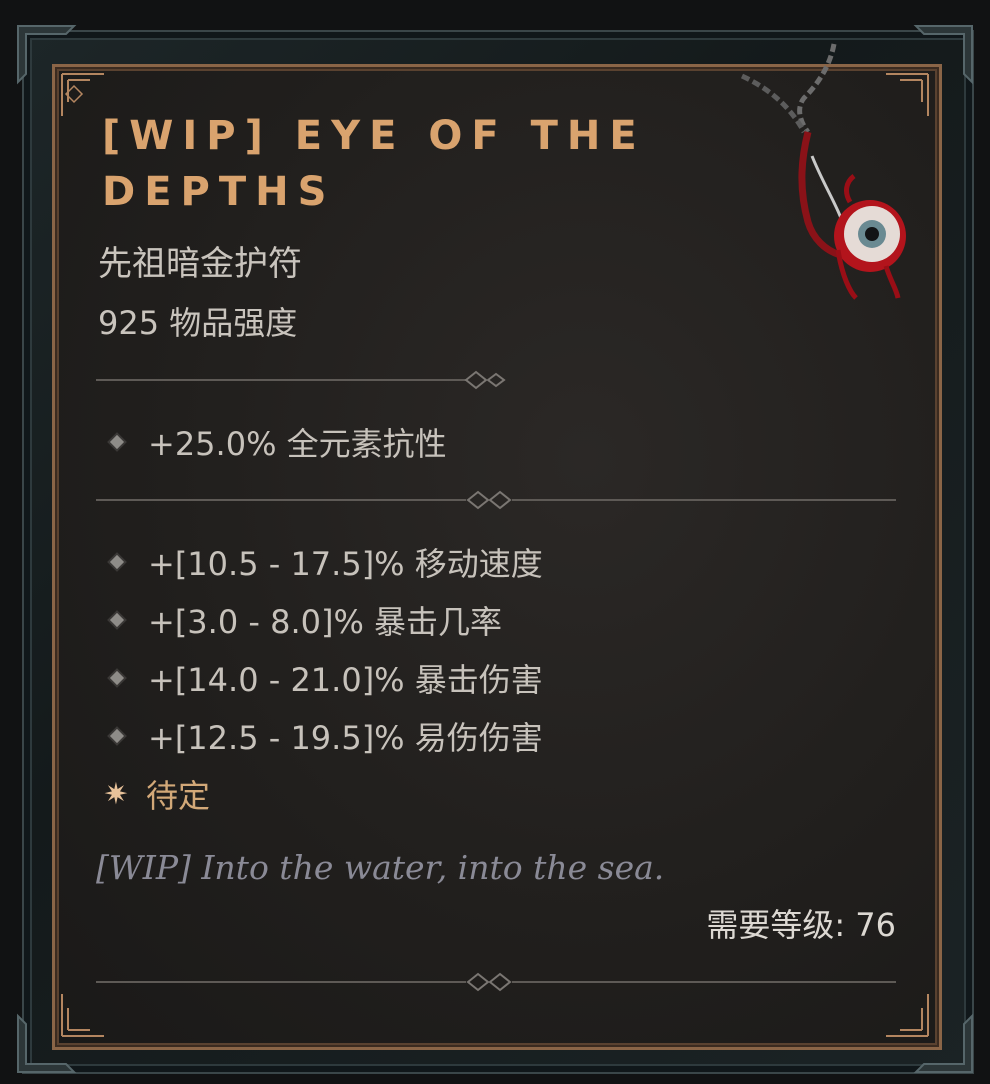 The height and width of the screenshot is (1084, 990). I want to click on affix-line: +[10.5 - 17.5]% 移动速度, so click(321, 562).